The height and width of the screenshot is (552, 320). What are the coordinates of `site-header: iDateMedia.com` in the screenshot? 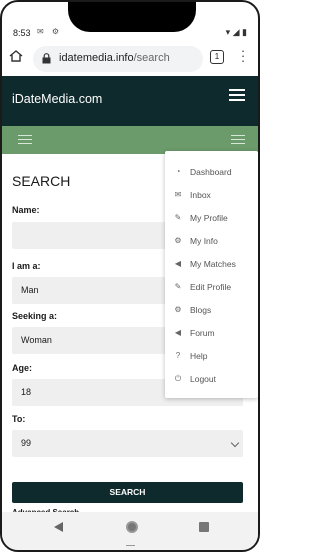 It's located at (130, 101).